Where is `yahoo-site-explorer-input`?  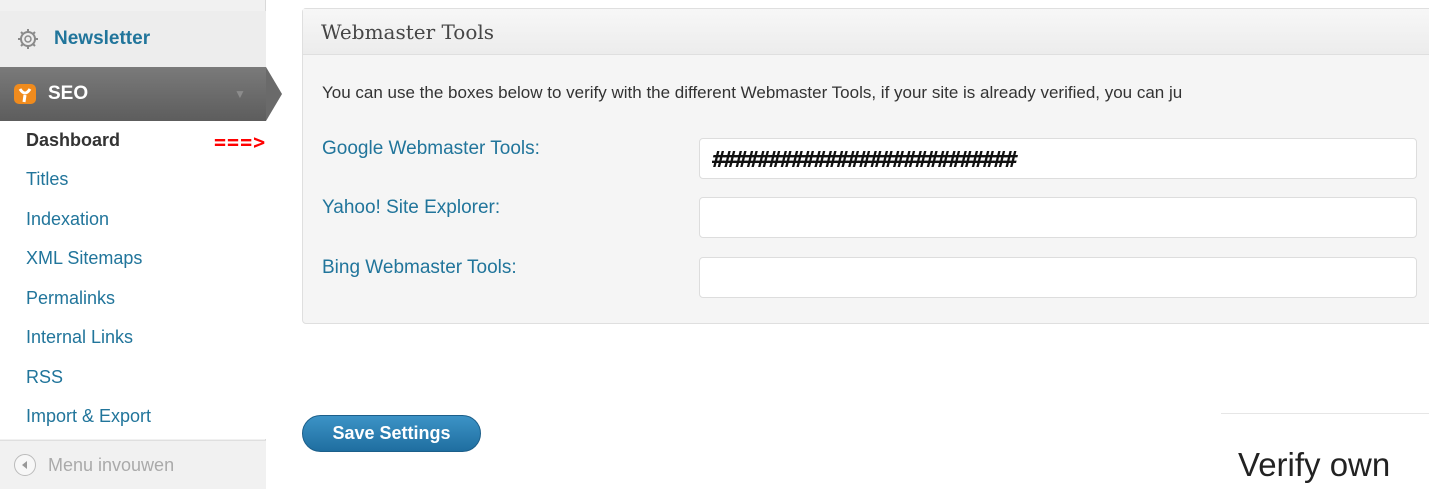 yahoo-site-explorer-input is located at coordinates (1058, 217).